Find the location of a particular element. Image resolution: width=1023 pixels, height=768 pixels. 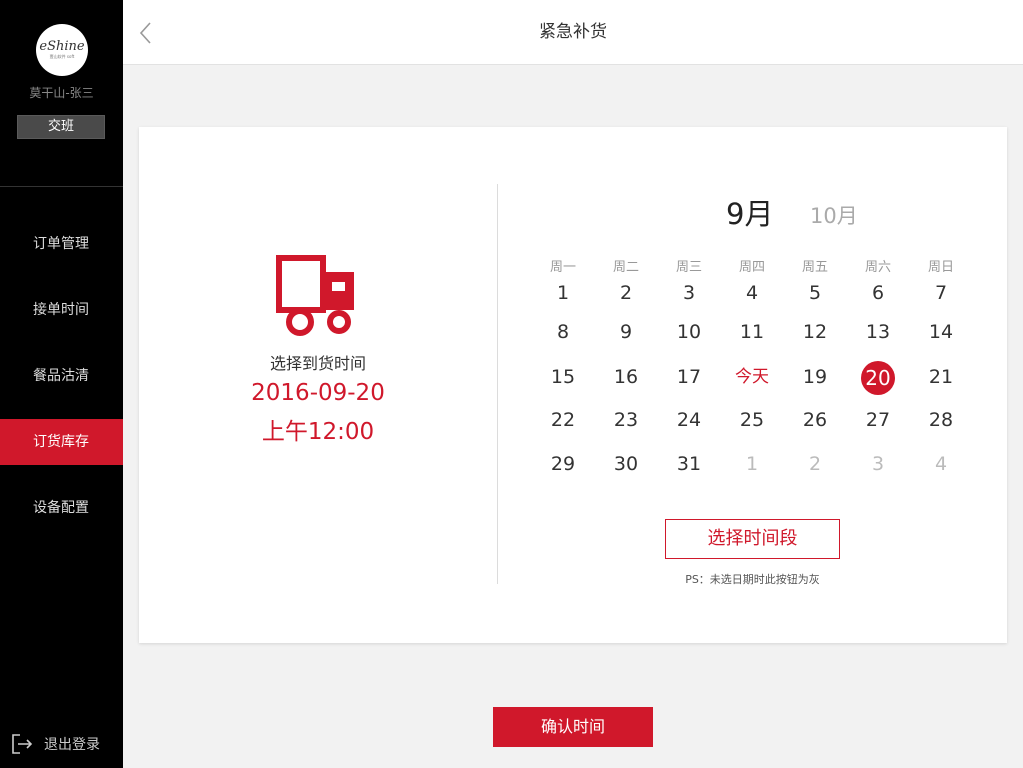

calendar-day-label: 14 is located at coordinates (941, 332).